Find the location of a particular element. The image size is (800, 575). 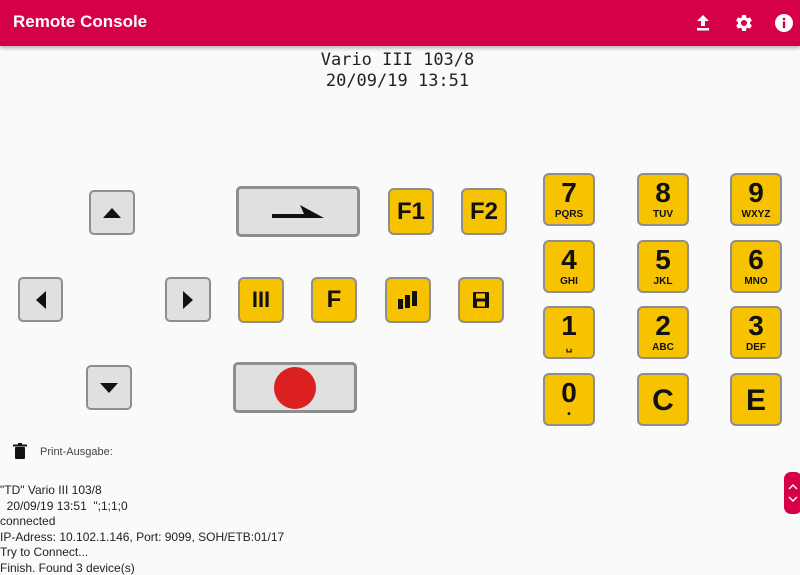

f2-button: F2 is located at coordinates (484, 211).